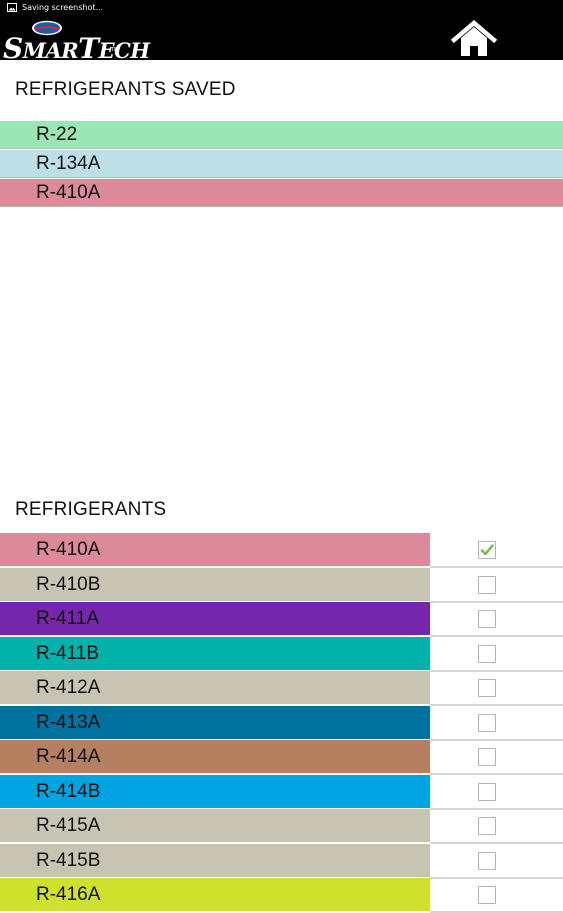 Image resolution: width=563 pixels, height=913 pixels. I want to click on refrigerant-label: R-416A, so click(68, 894).